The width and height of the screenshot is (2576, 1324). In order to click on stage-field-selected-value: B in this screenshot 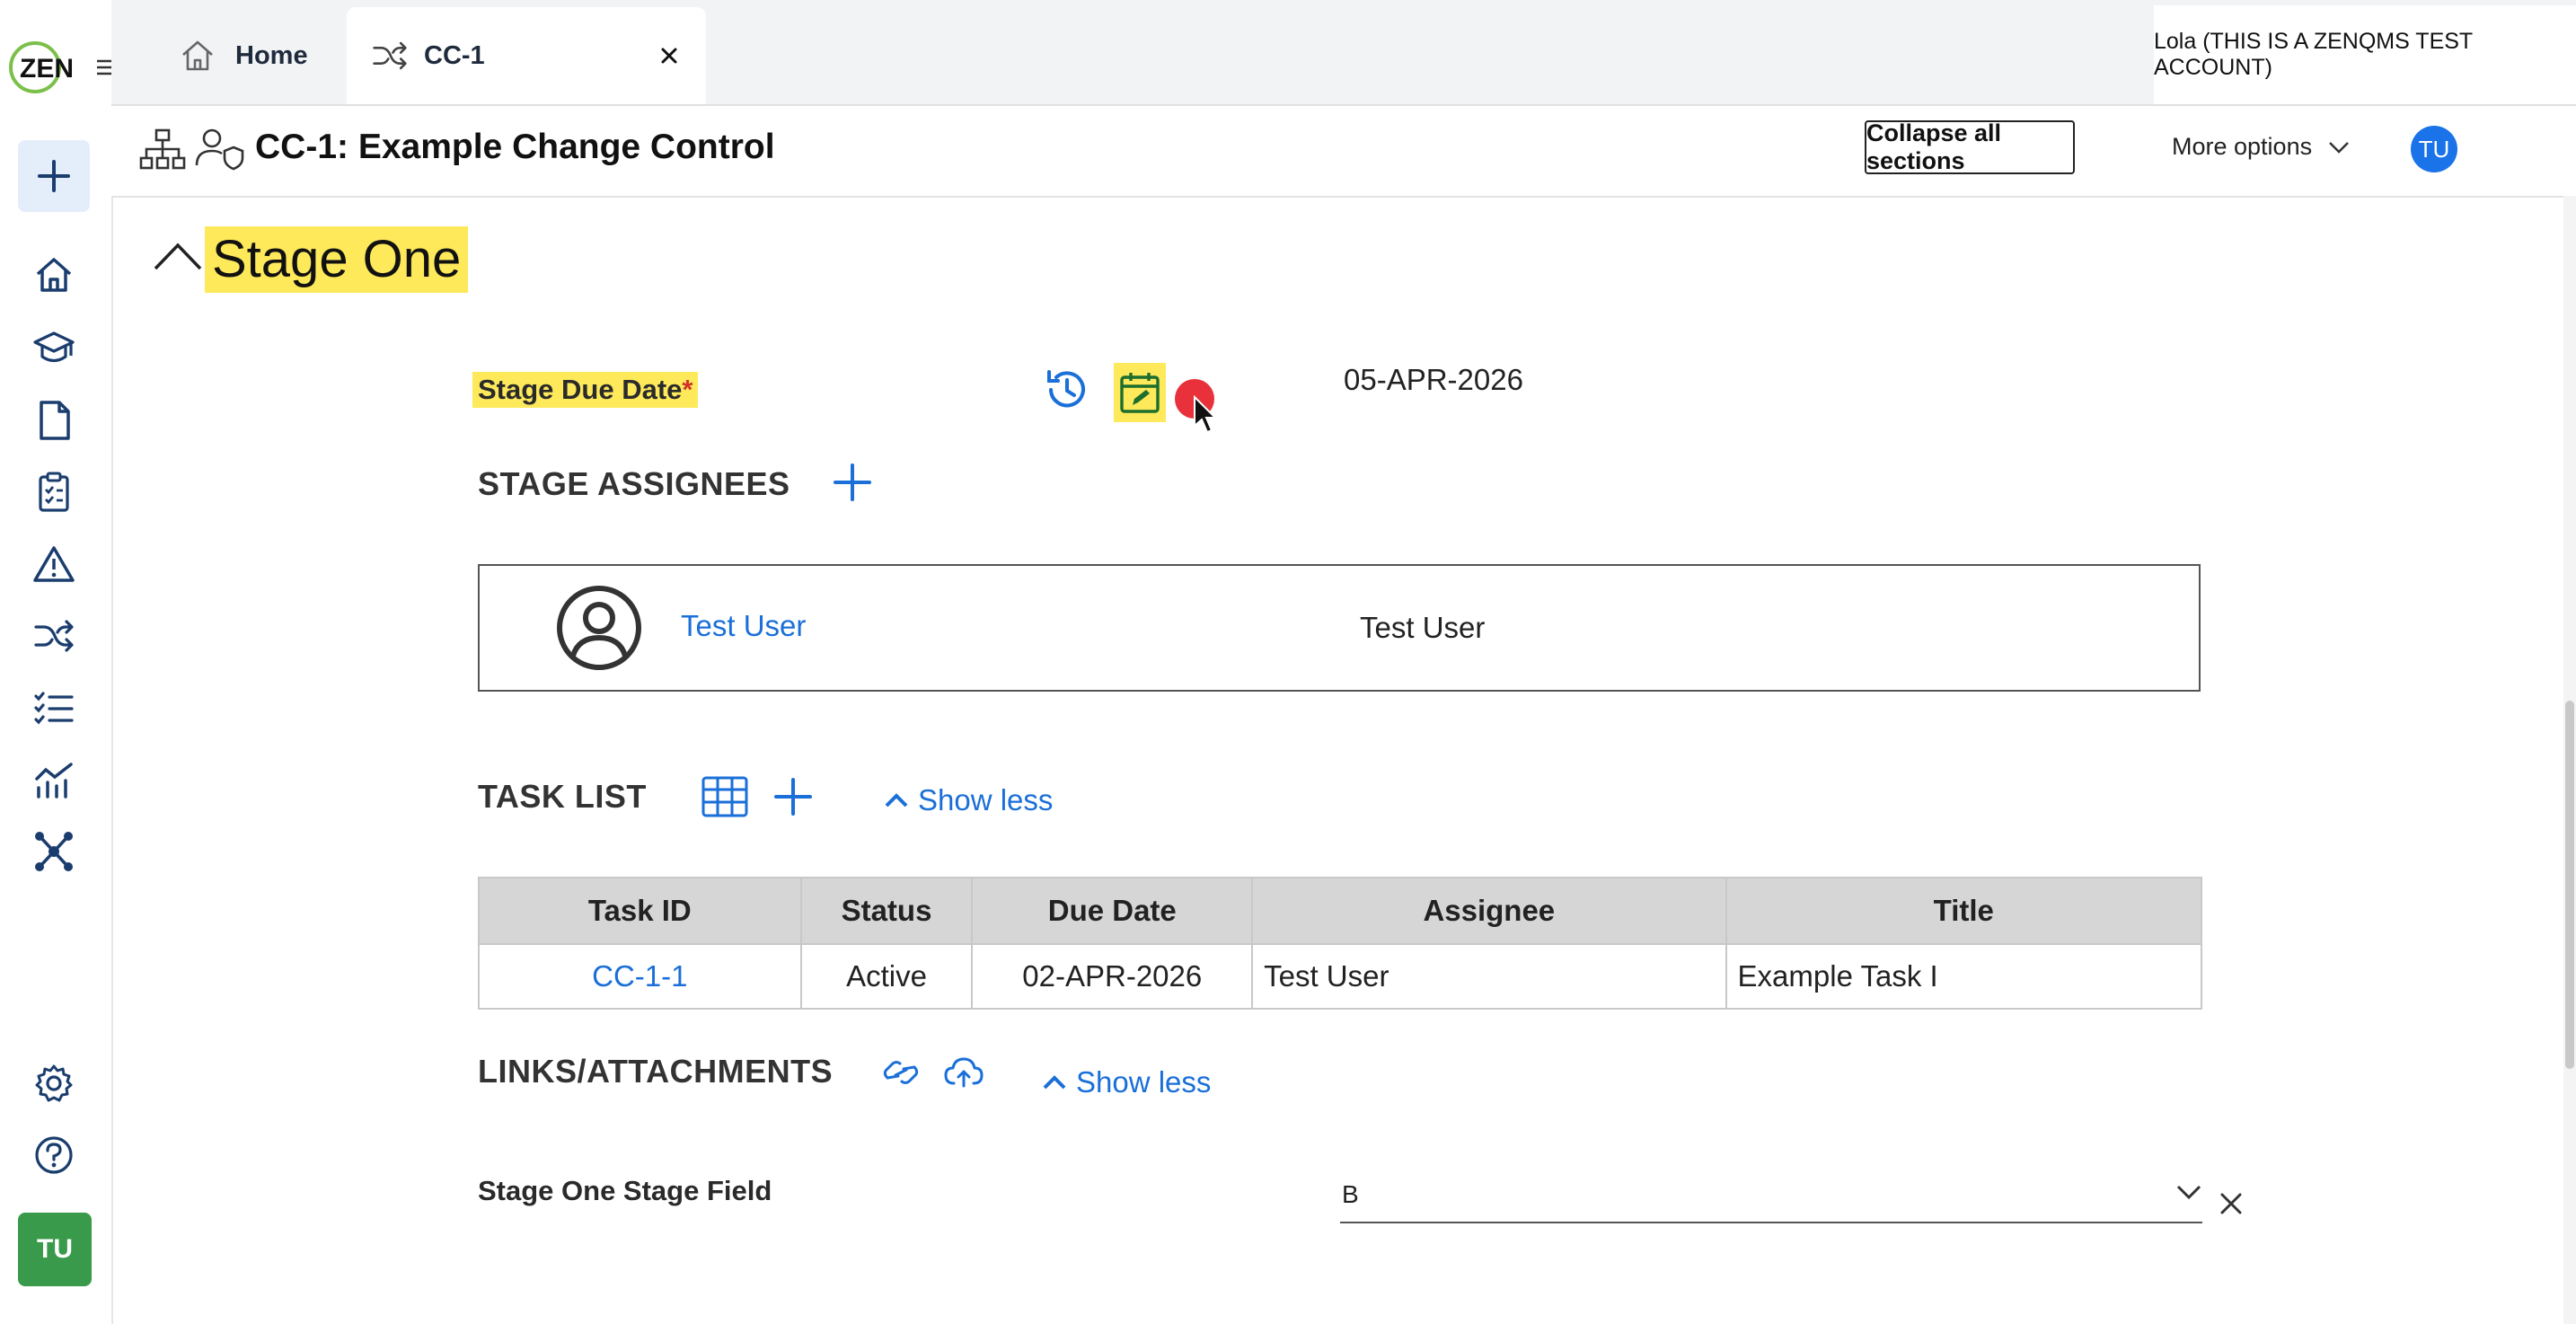, I will do `click(1350, 1194)`.